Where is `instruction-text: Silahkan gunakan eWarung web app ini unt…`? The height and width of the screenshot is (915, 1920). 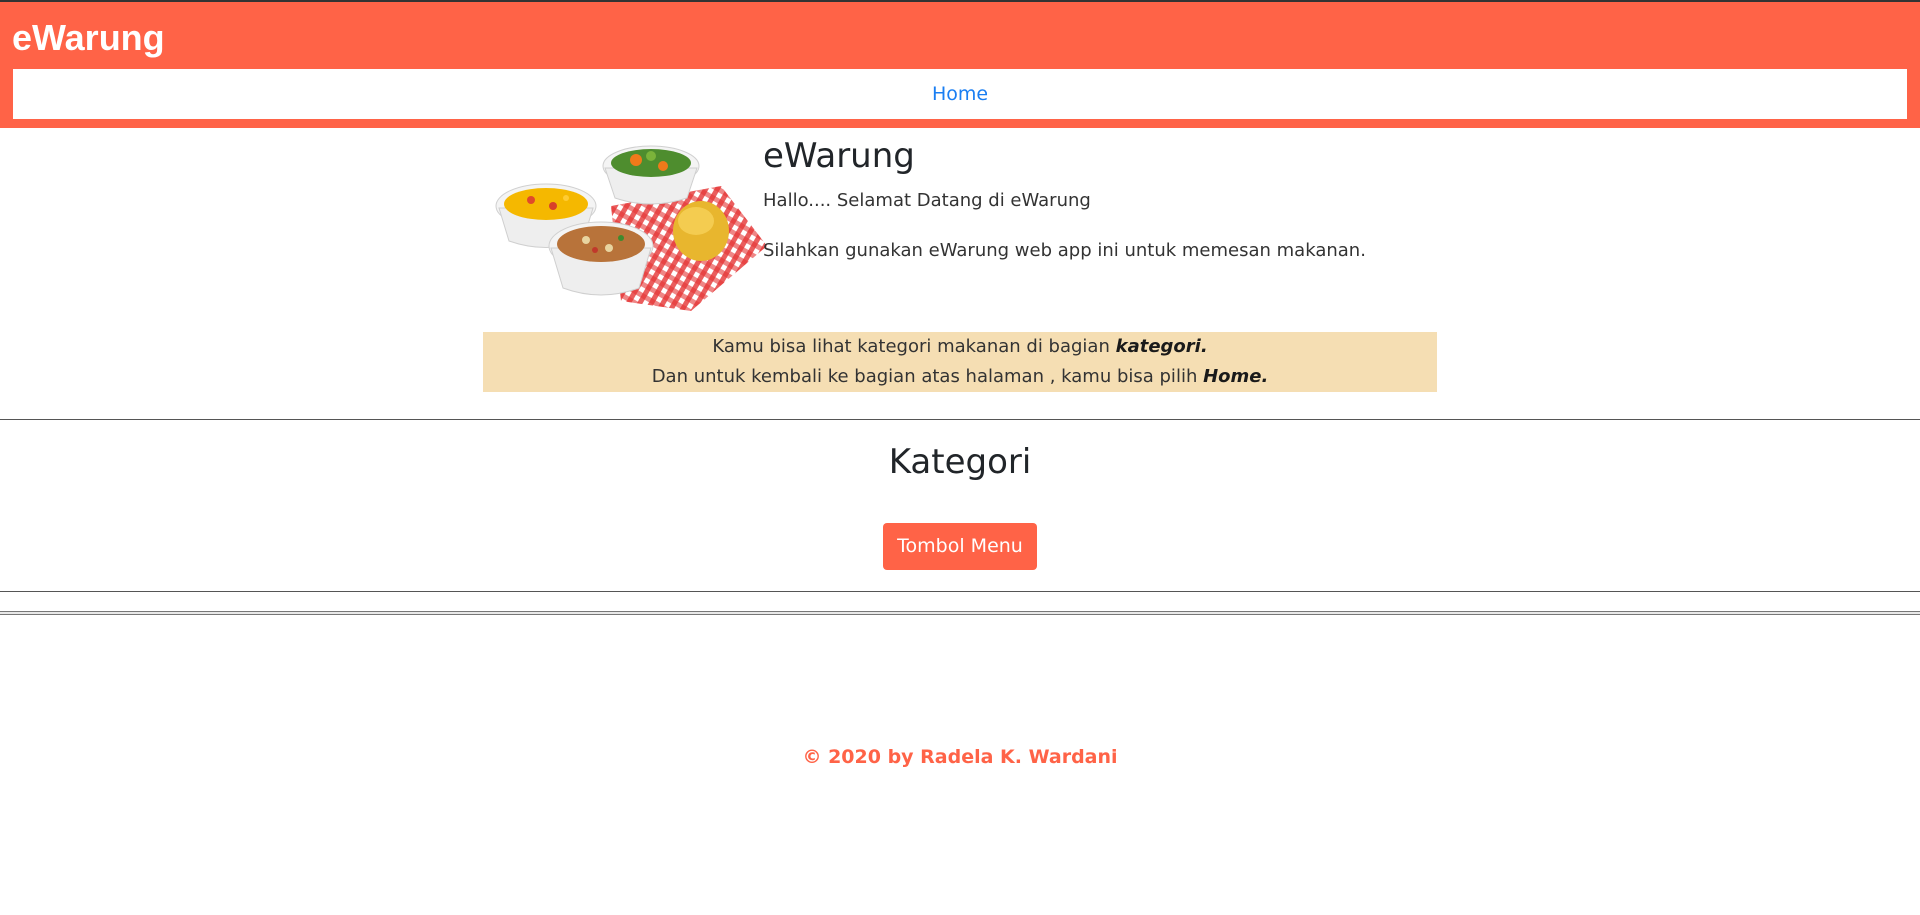 instruction-text: Silahkan gunakan eWarung web app ini unt… is located at coordinates (1064, 250).